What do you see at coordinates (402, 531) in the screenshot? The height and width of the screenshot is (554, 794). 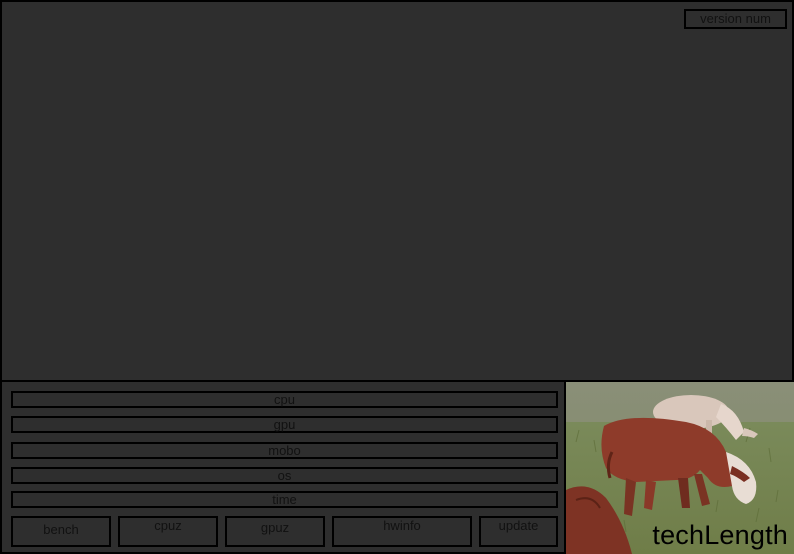 I see `hwinfo-button: hwinfo` at bounding box center [402, 531].